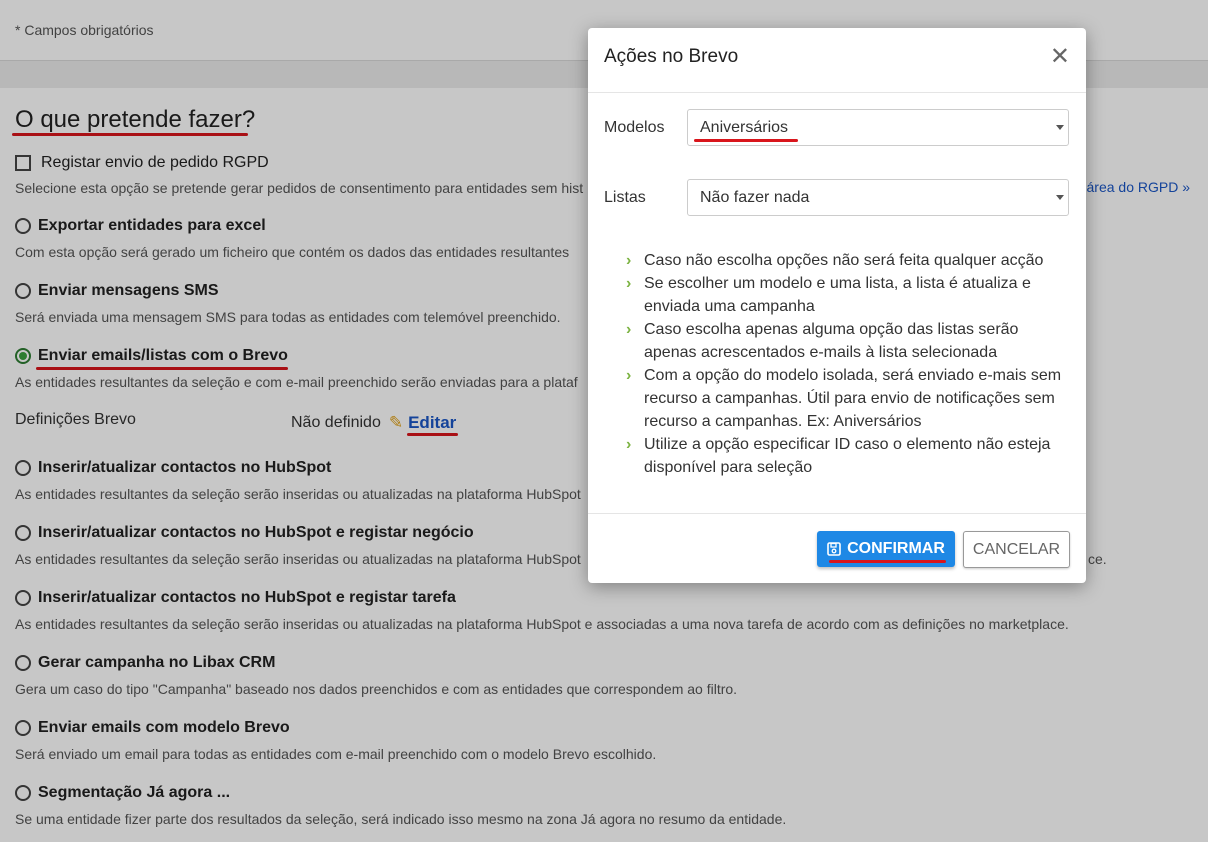 This screenshot has width=1208, height=842. What do you see at coordinates (625, 197) in the screenshot?
I see `lists-label: Listas` at bounding box center [625, 197].